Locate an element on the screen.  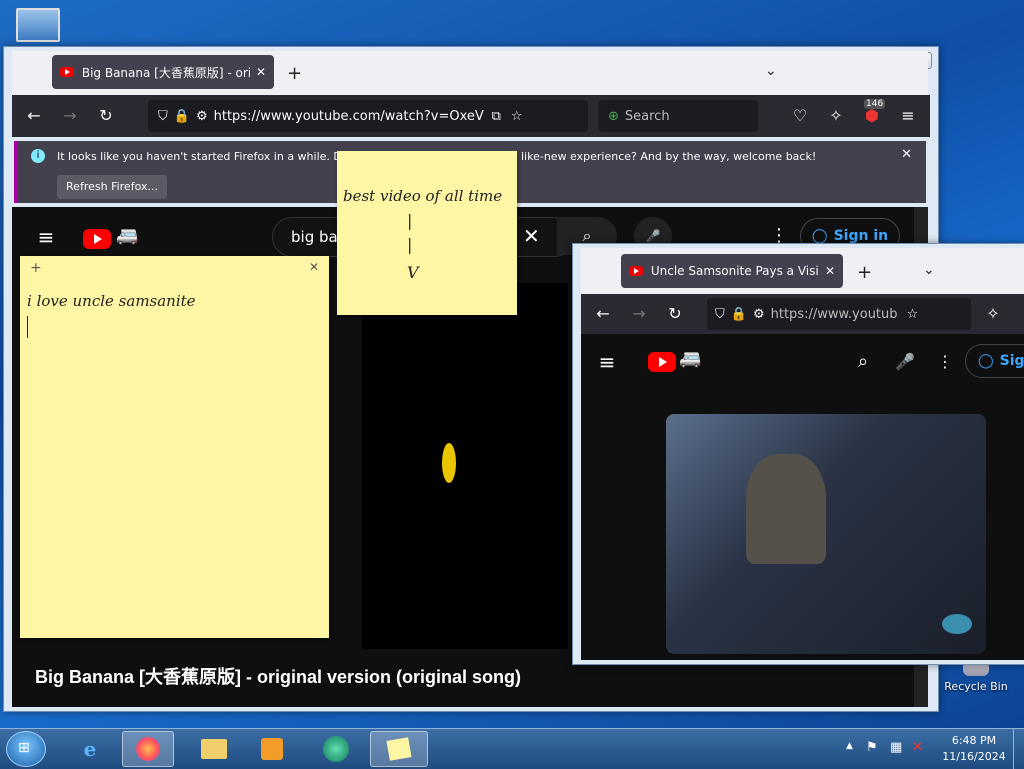
taskbar-sticky-notes-button is located at coordinates (399, 749).